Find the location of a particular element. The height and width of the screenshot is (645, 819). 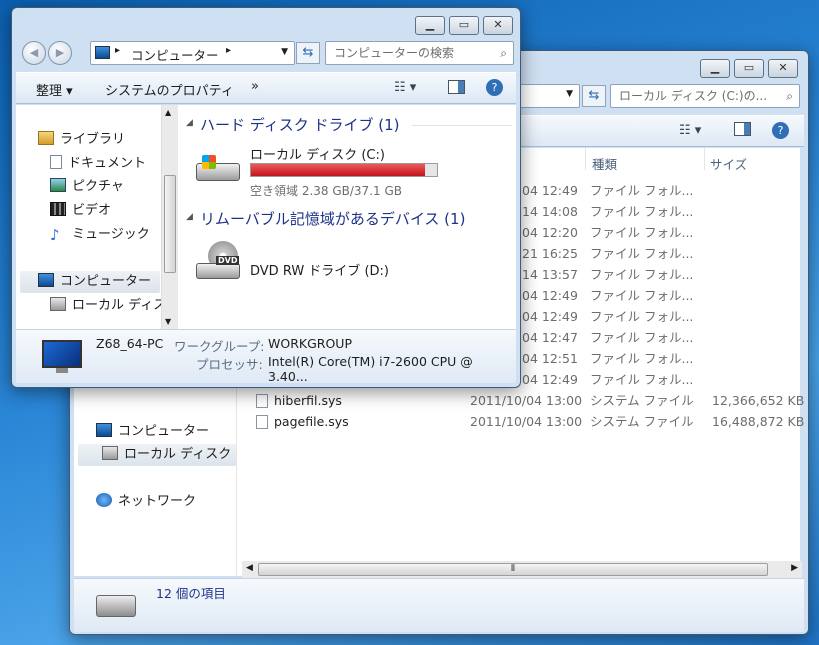

documents-icon is located at coordinates (56, 162).